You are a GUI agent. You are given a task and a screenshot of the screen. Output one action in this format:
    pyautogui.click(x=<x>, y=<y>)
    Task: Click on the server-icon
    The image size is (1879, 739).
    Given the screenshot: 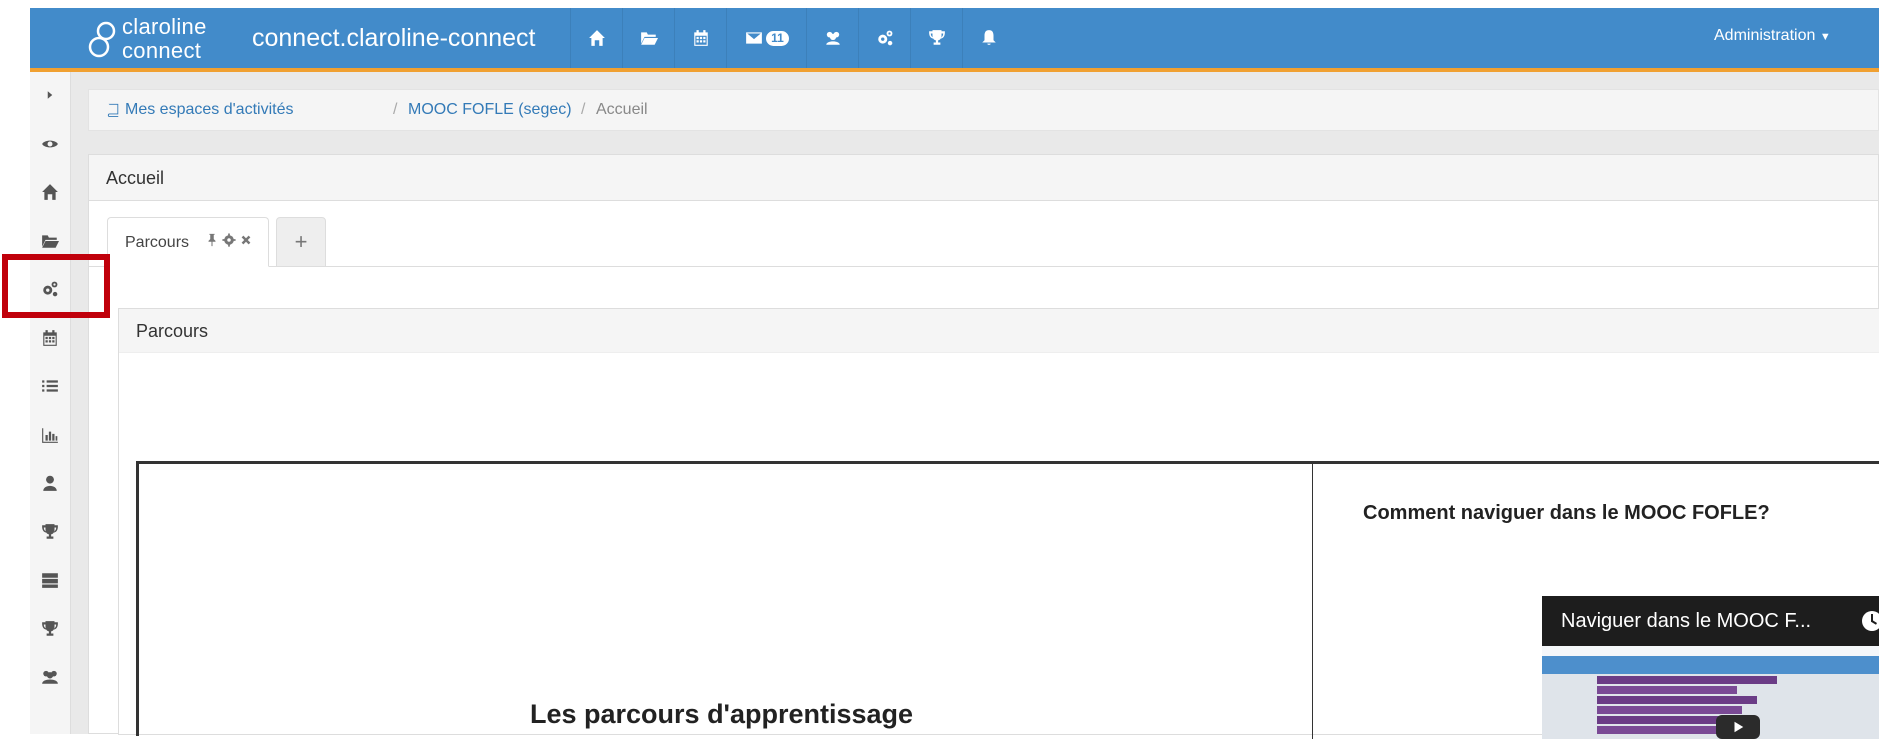 What is the action you would take?
    pyautogui.click(x=50, y=580)
    